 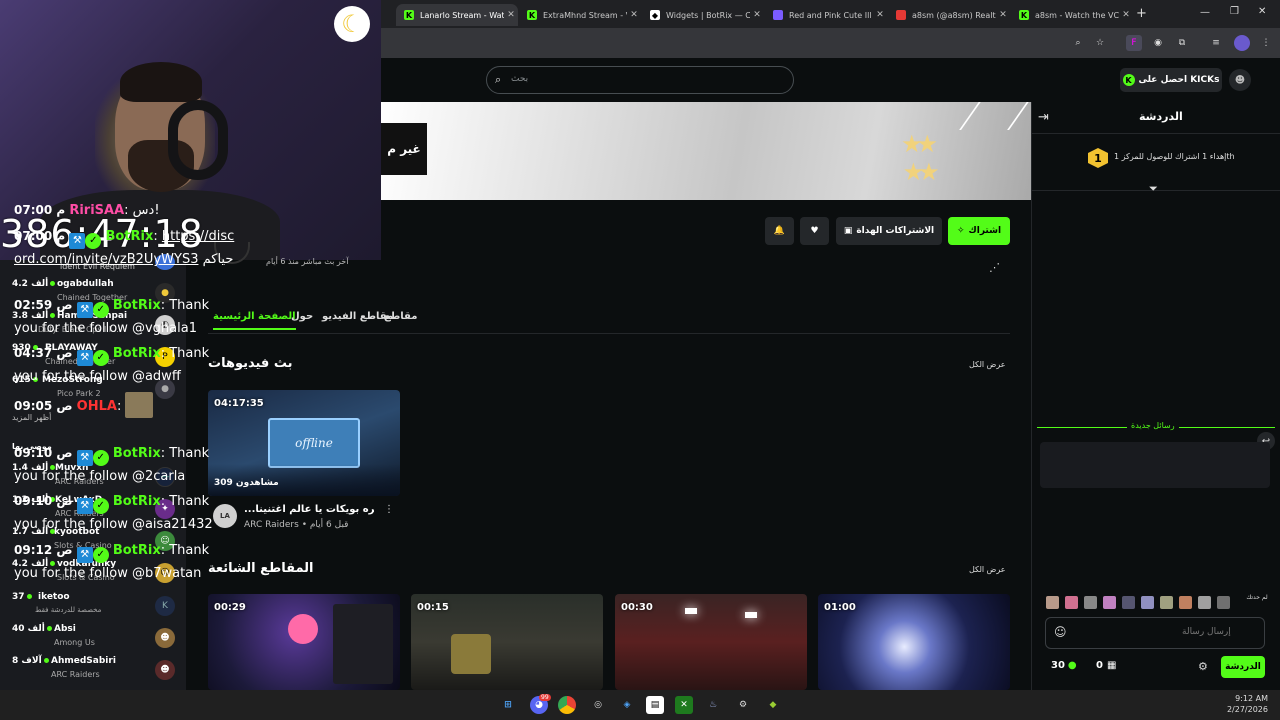 What do you see at coordinates (230, 607) in the screenshot?
I see `clip-duration: 00:29` at bounding box center [230, 607].